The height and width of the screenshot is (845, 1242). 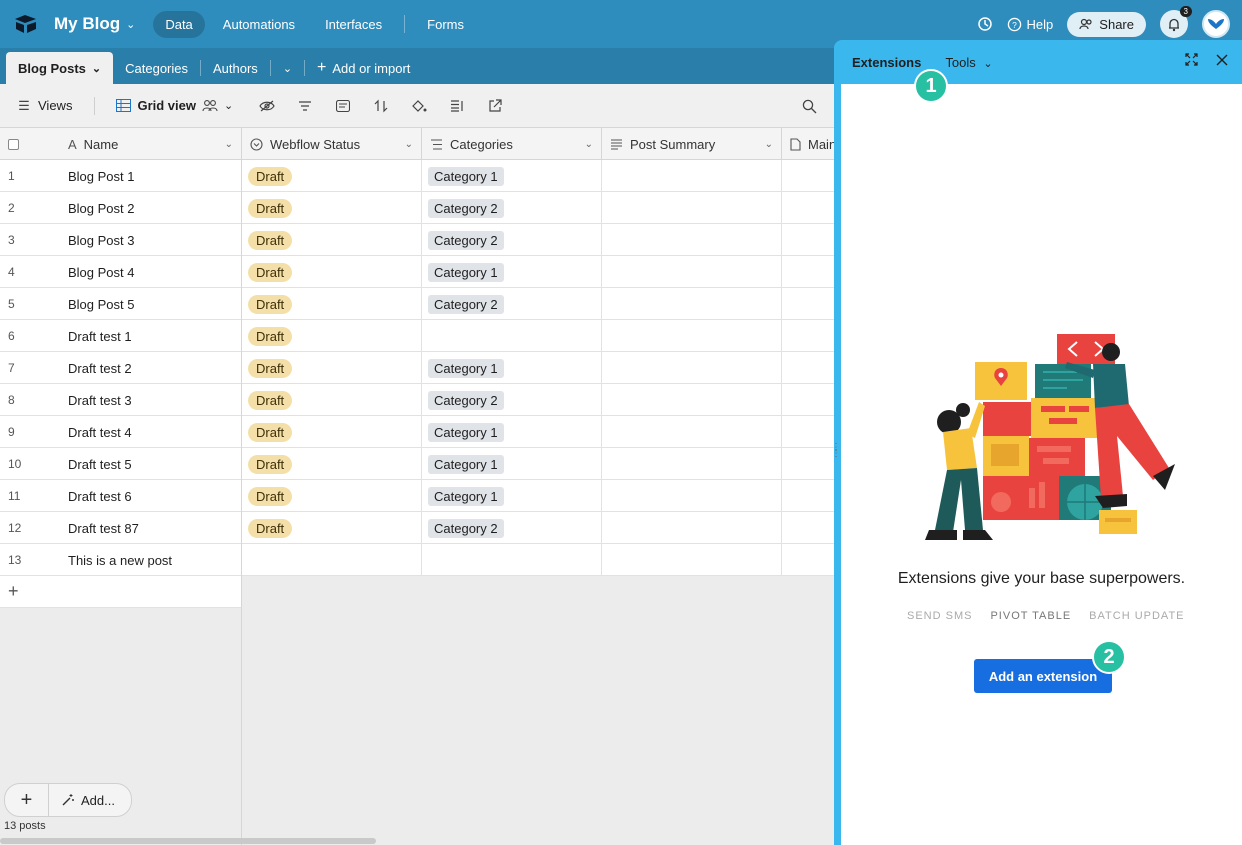 What do you see at coordinates (363, 68) in the screenshot?
I see `add-or-import-button: + Add or import` at bounding box center [363, 68].